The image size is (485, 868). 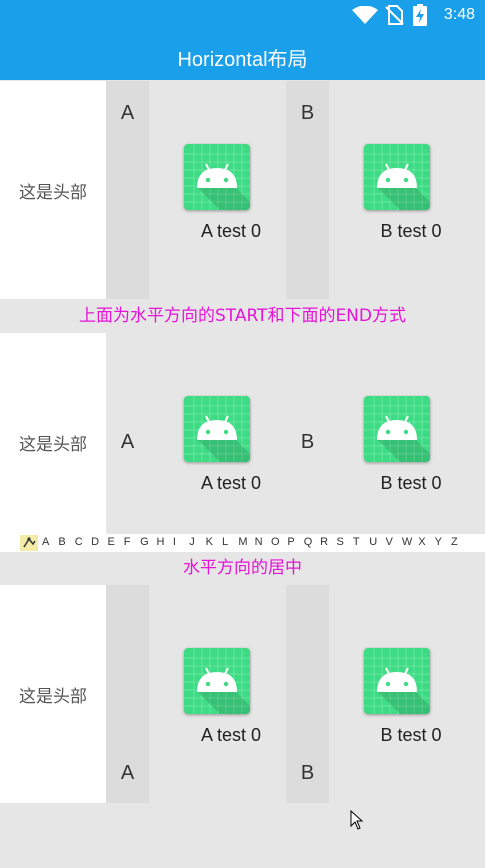 I want to click on index-letter-c: C, so click(x=79, y=542).